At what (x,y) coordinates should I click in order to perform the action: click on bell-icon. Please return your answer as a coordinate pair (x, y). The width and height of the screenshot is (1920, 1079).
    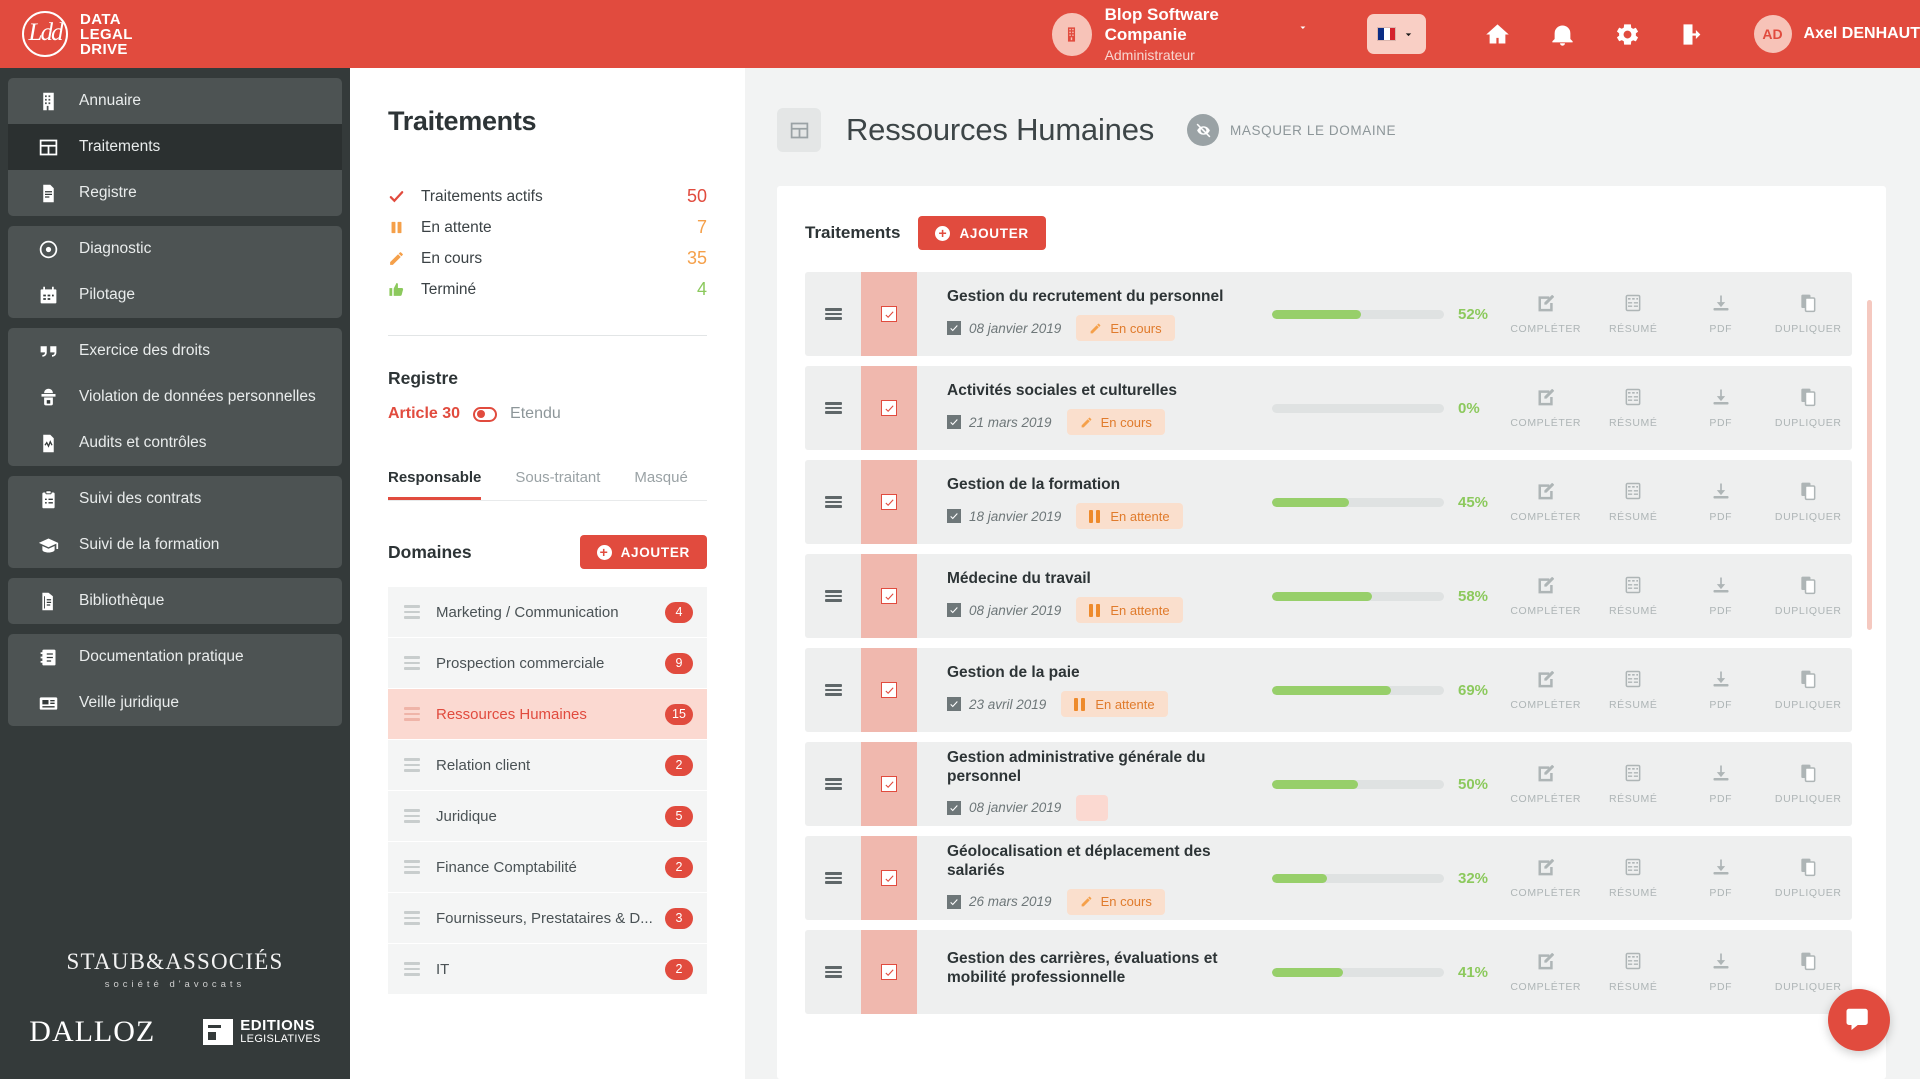
    Looking at the image, I should click on (1562, 34).